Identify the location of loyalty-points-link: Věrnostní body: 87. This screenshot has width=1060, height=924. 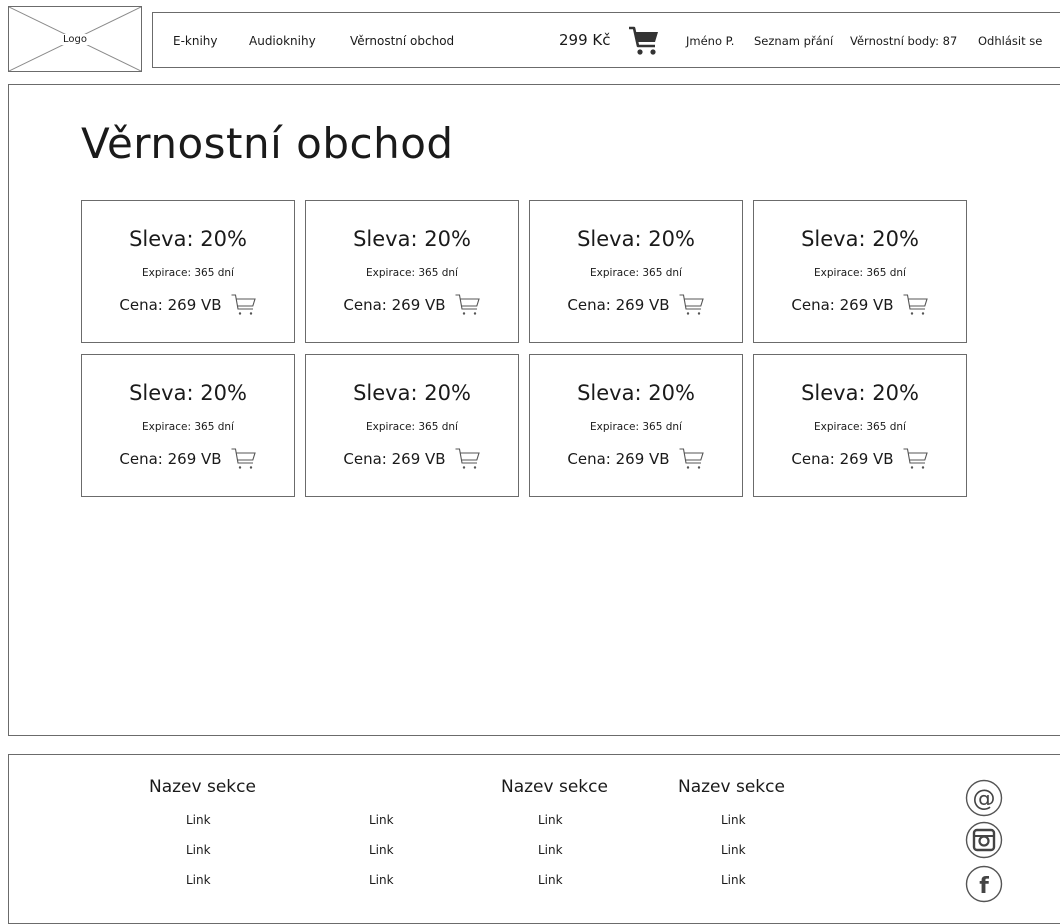
(903, 41).